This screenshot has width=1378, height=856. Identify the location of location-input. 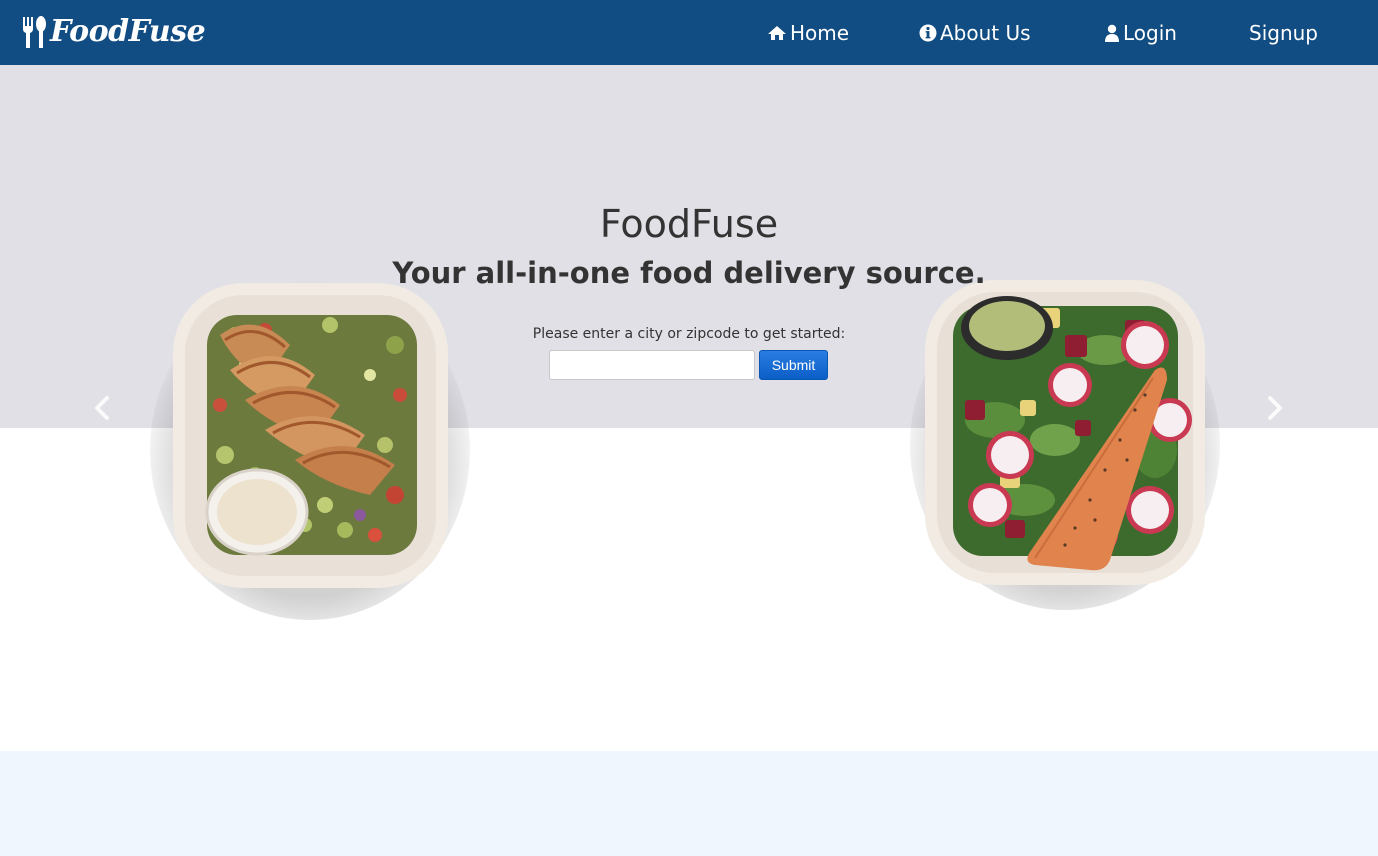
(652, 365).